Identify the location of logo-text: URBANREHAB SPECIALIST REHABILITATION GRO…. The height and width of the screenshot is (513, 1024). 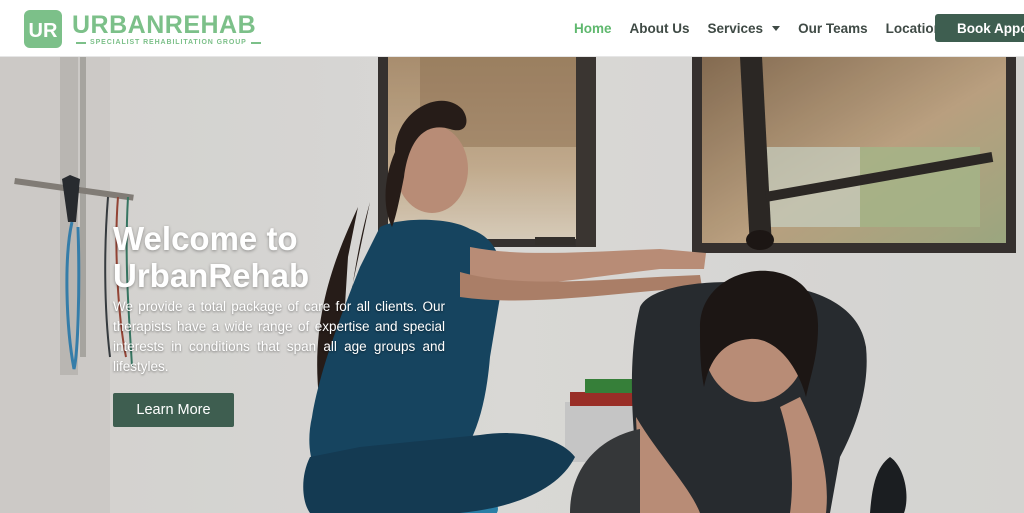
(168, 29).